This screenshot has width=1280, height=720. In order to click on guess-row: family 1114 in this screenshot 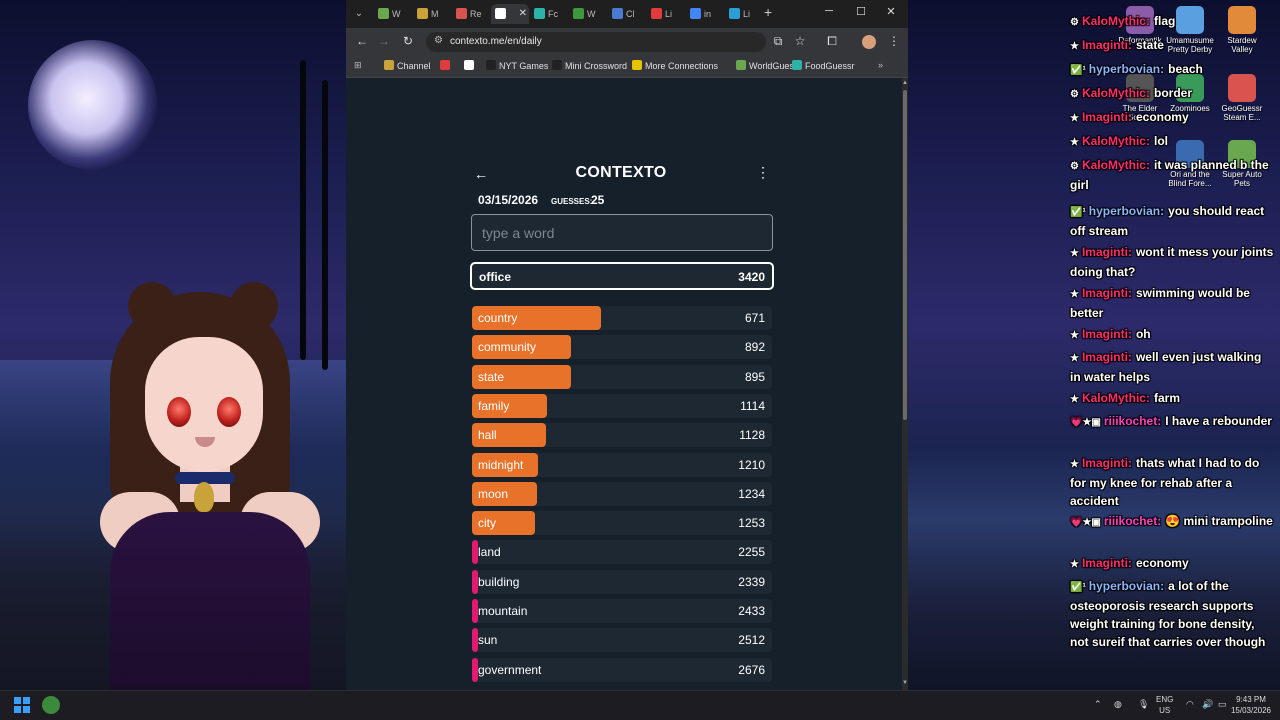, I will do `click(622, 405)`.